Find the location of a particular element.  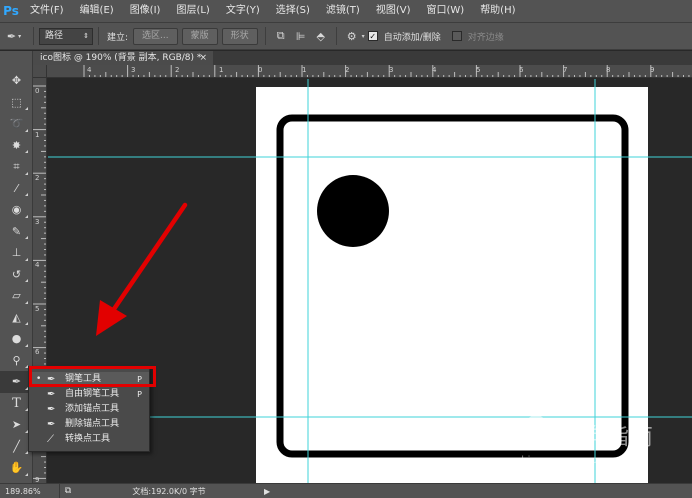

convert-point-icon: ⟋ is located at coordinates (50, 439).